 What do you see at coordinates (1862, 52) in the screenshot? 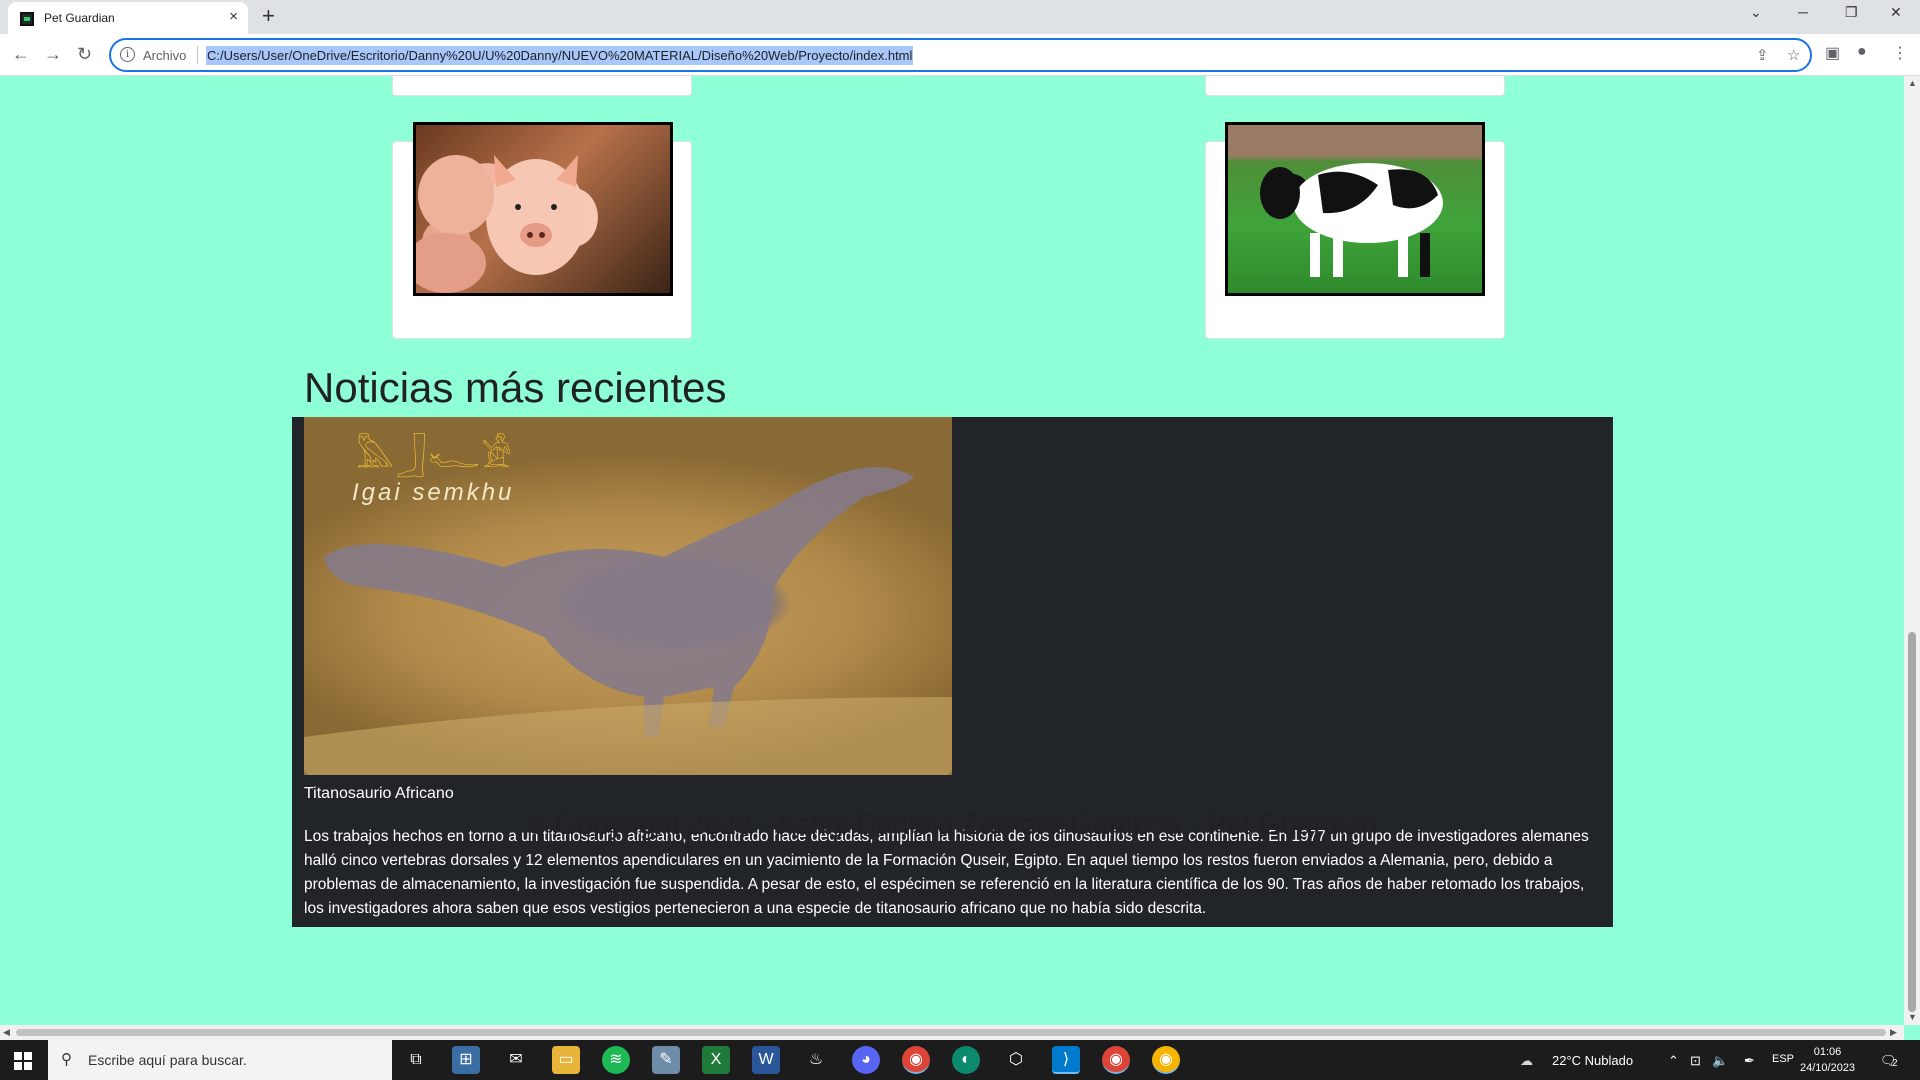
I see `profile-icon: ●` at bounding box center [1862, 52].